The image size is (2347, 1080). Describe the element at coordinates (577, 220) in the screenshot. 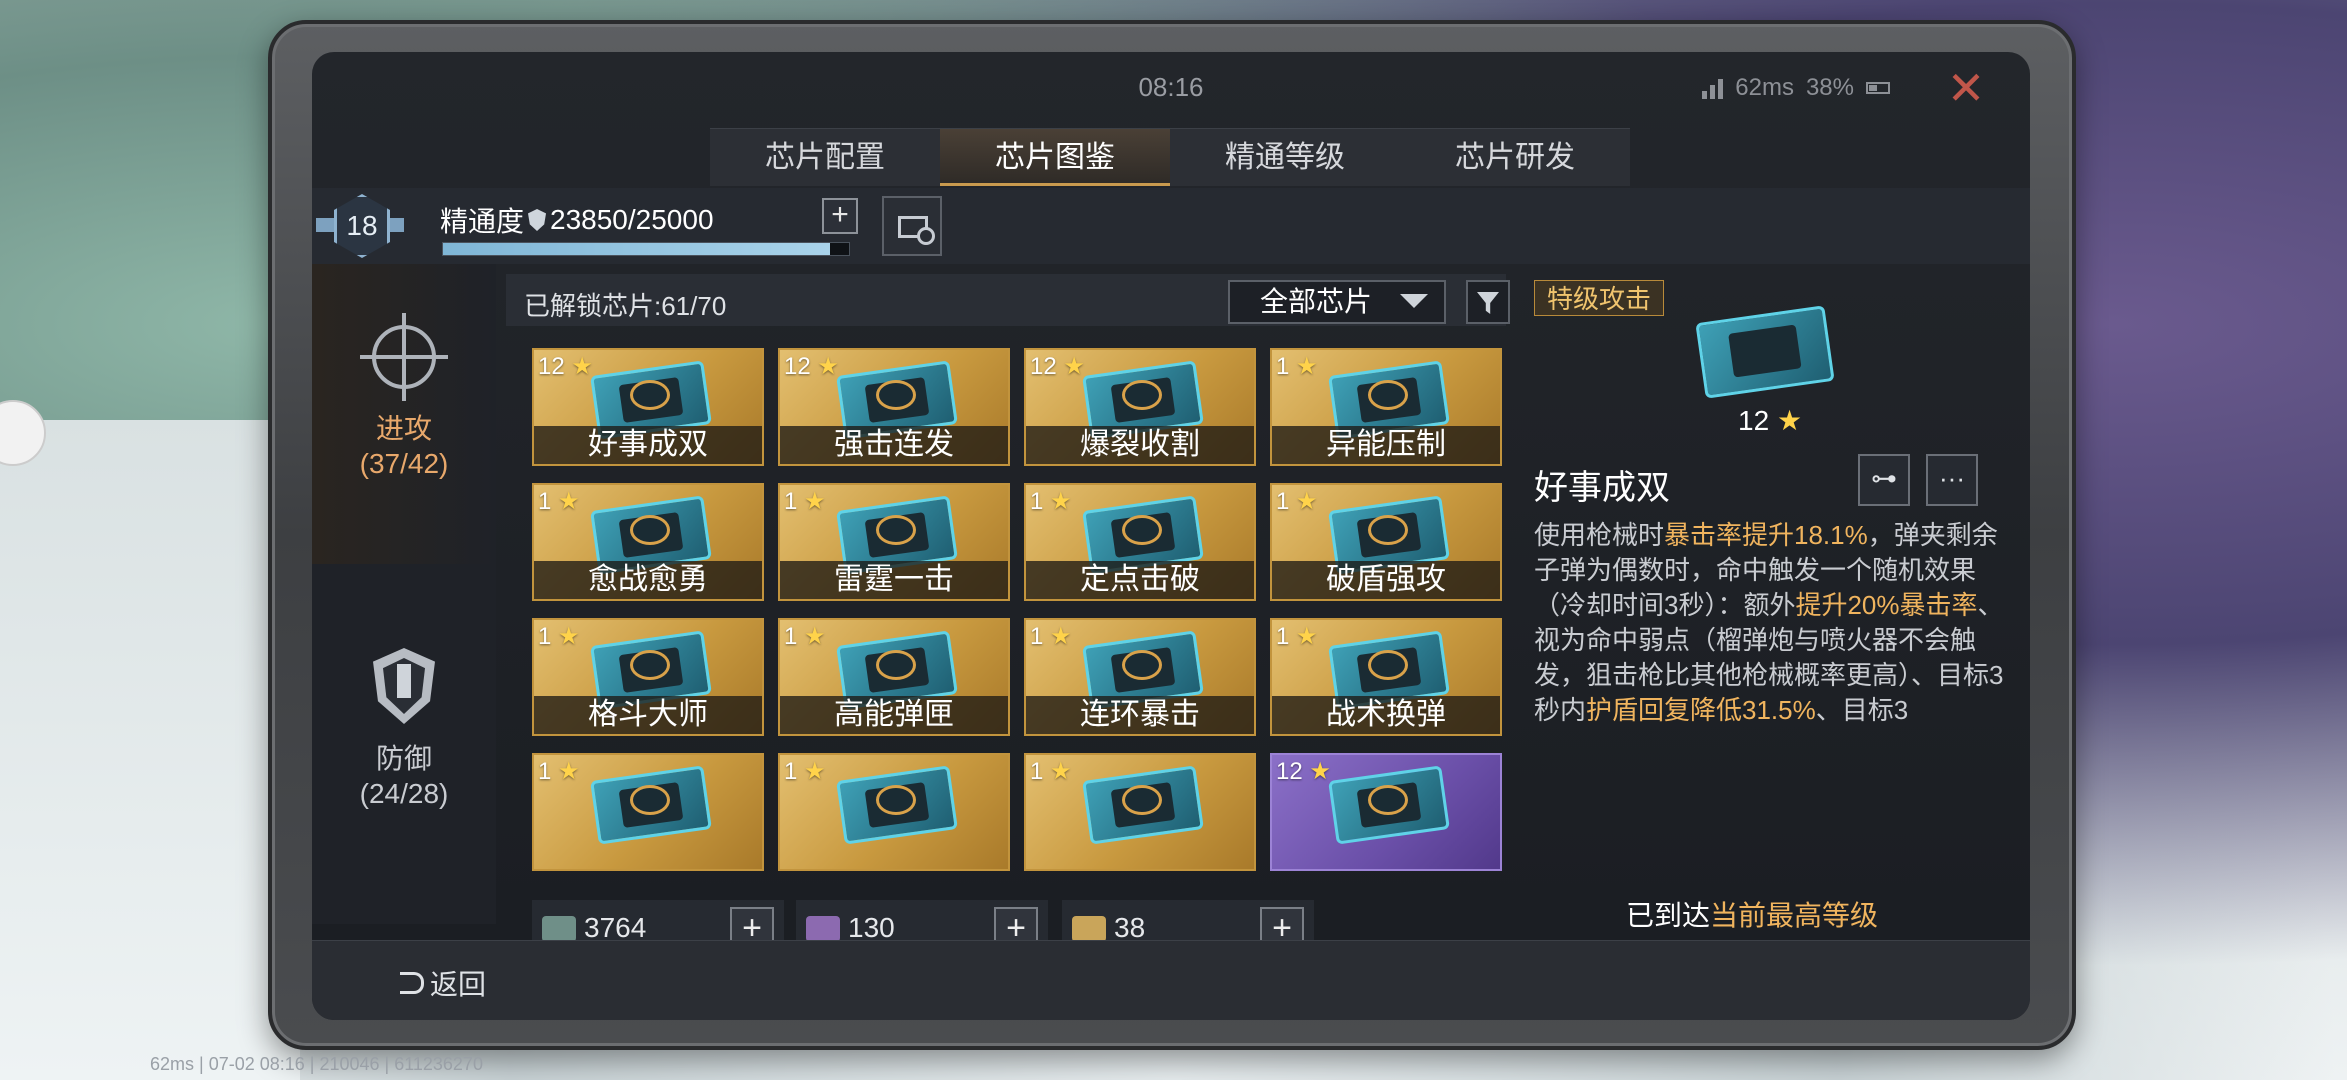

I see `mastery-label: 精通度 23850/25000` at that location.